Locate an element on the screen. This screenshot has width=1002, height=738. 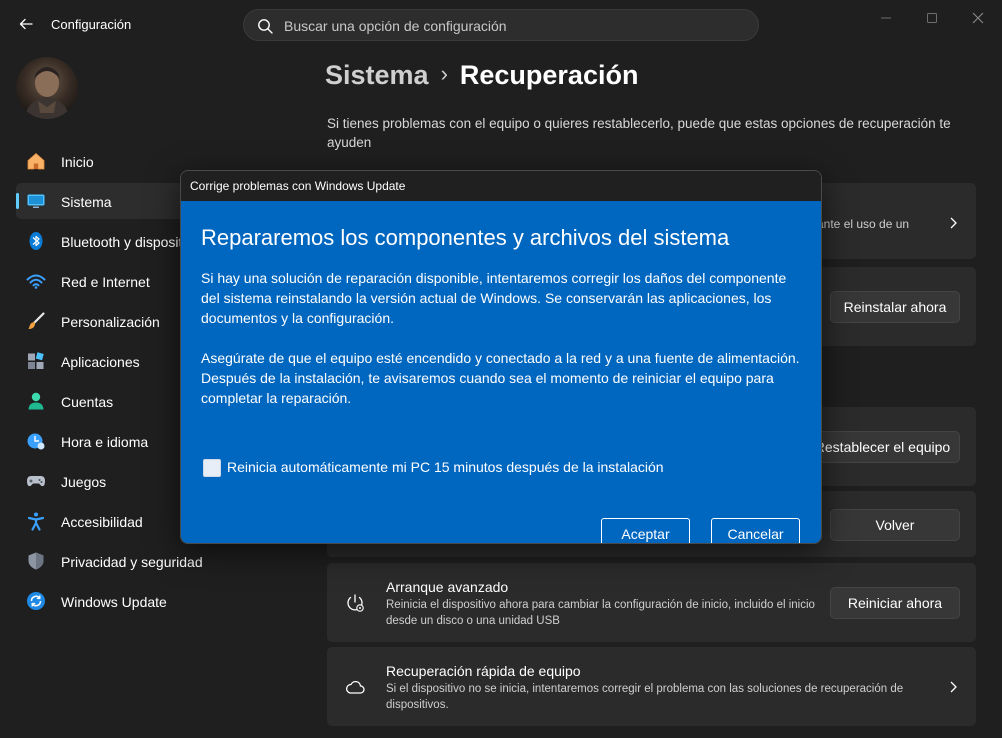
back-arrow-icon is located at coordinates (26, 24).